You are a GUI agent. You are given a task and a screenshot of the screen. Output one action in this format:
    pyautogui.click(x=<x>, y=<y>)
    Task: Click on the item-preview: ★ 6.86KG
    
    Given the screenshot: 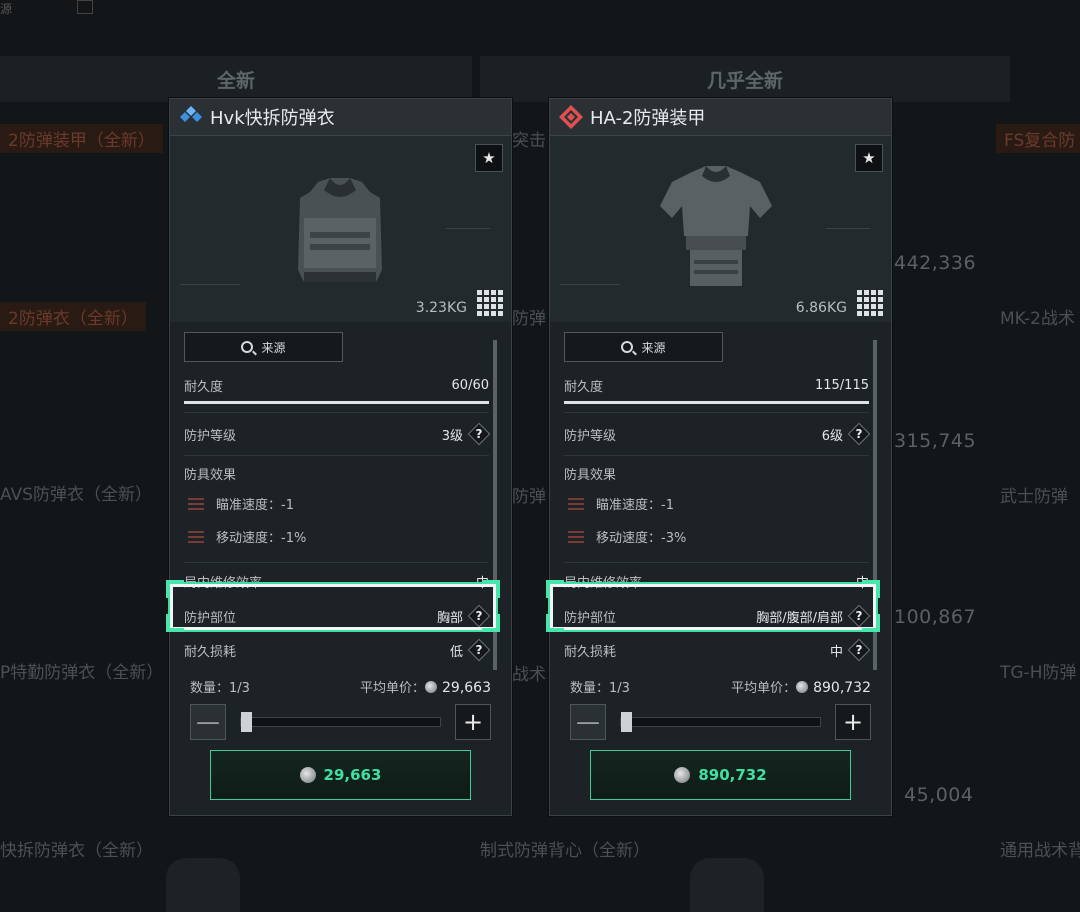 What is the action you would take?
    pyautogui.click(x=720, y=229)
    